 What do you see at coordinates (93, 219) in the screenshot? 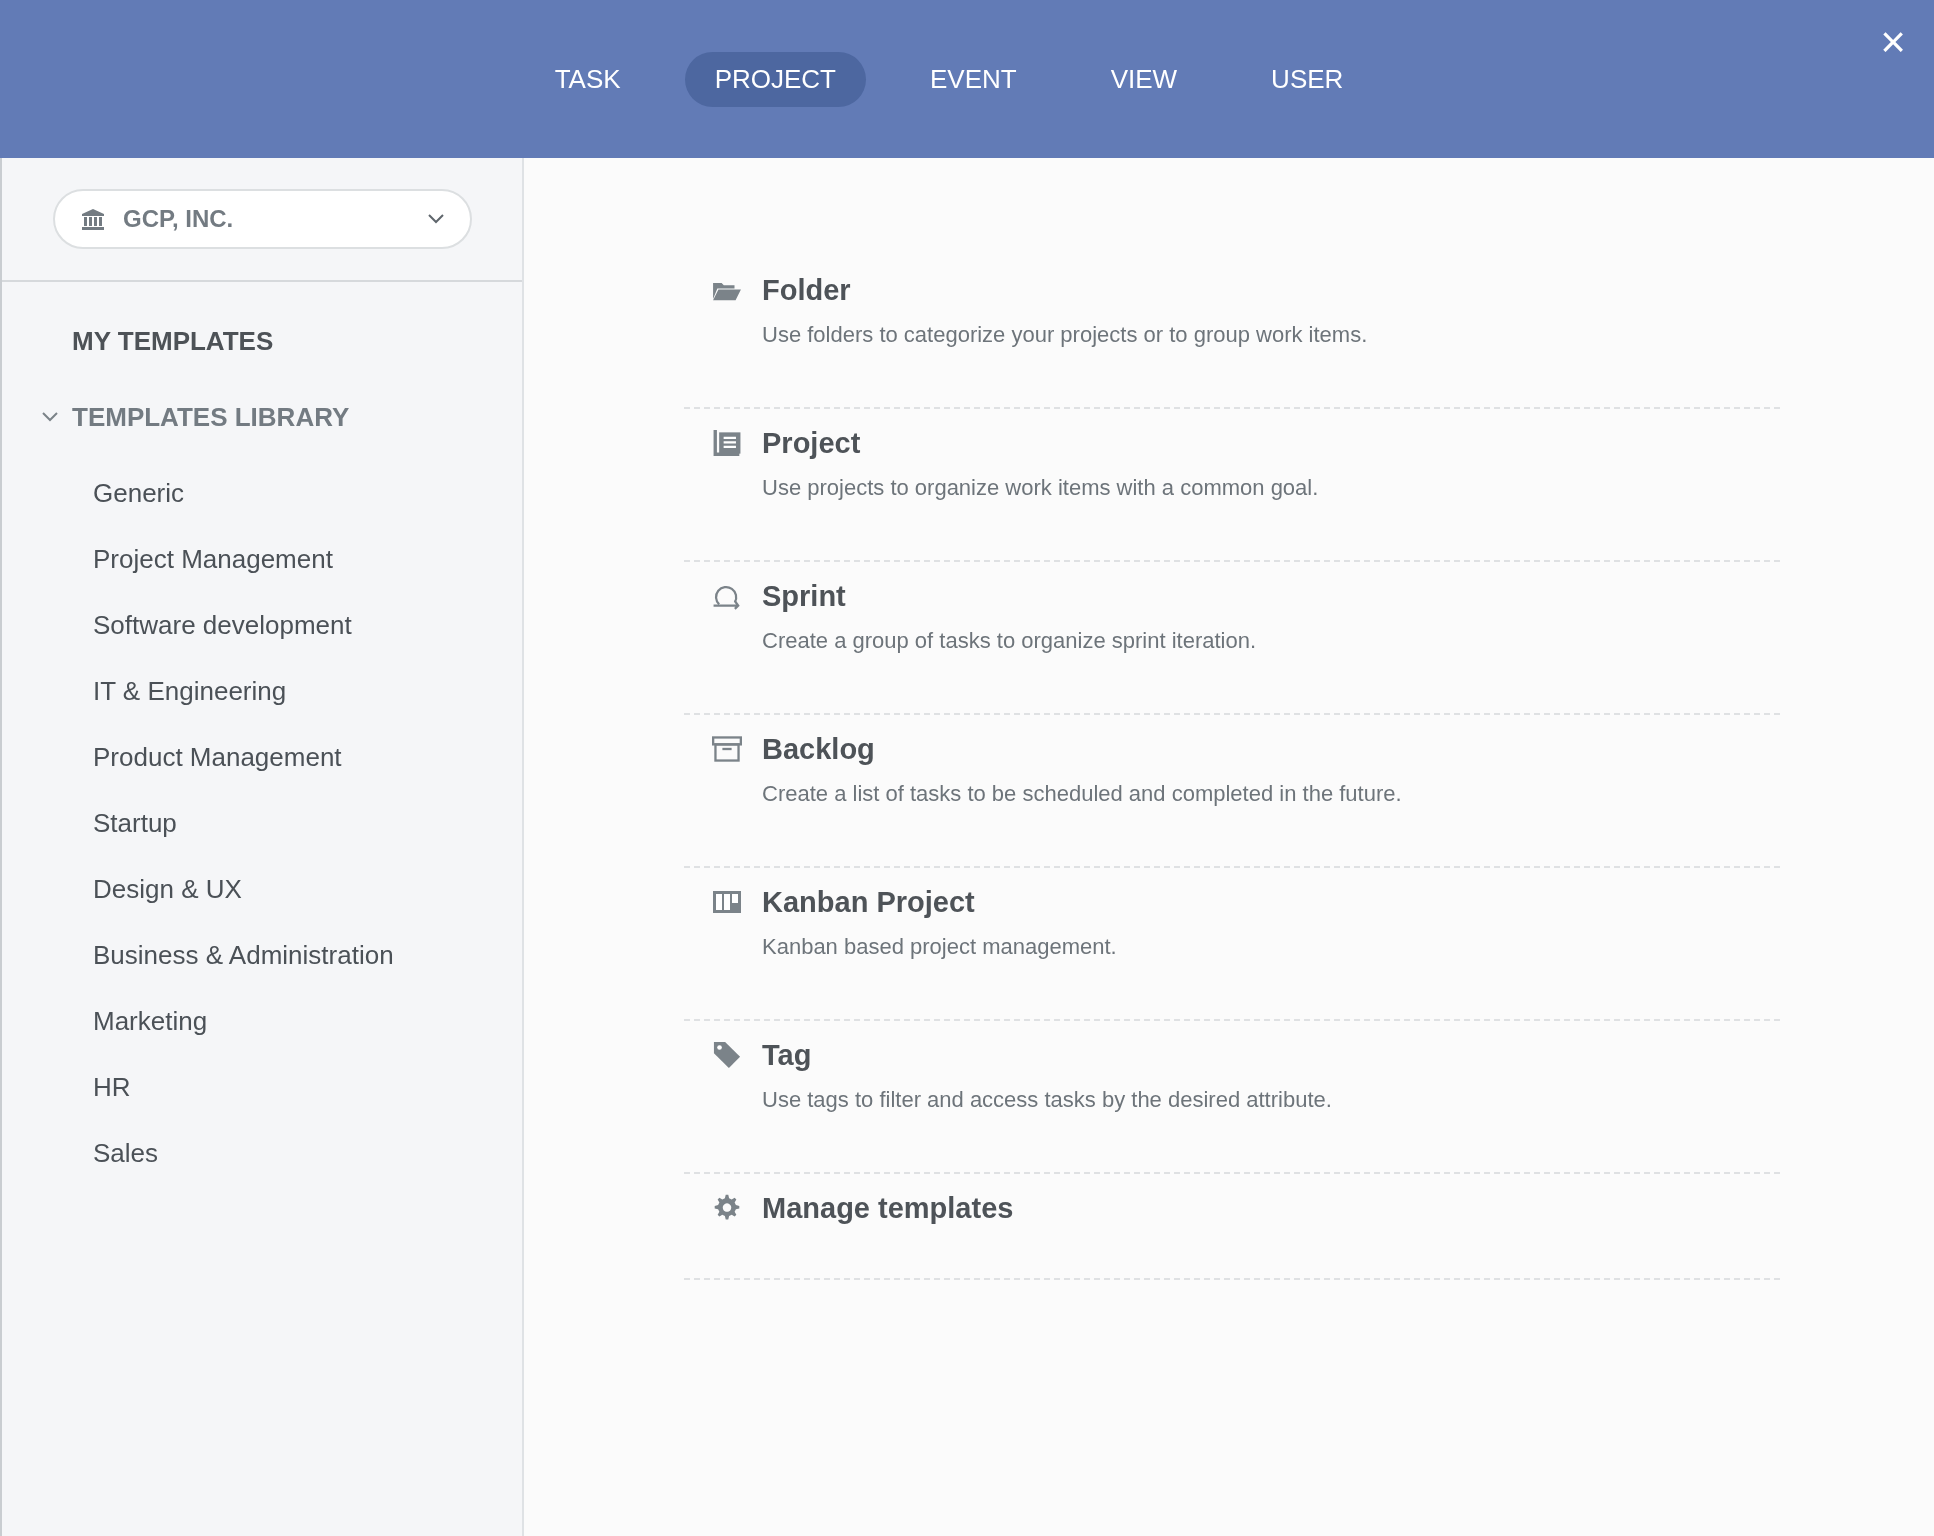
I see `bank-icon` at bounding box center [93, 219].